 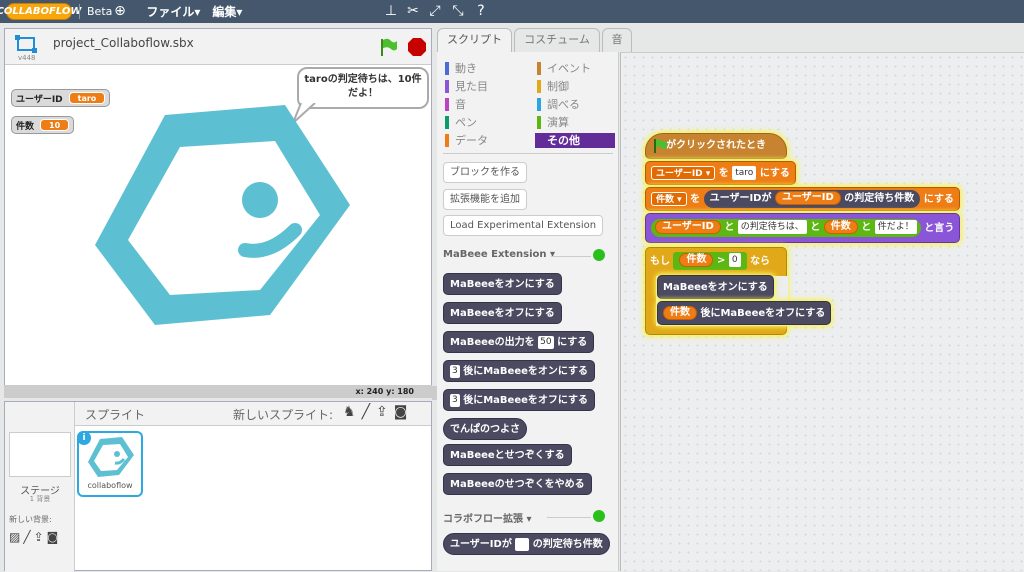 What do you see at coordinates (110, 464) in the screenshot?
I see `sprite-thumbnail: i collaboflow` at bounding box center [110, 464].